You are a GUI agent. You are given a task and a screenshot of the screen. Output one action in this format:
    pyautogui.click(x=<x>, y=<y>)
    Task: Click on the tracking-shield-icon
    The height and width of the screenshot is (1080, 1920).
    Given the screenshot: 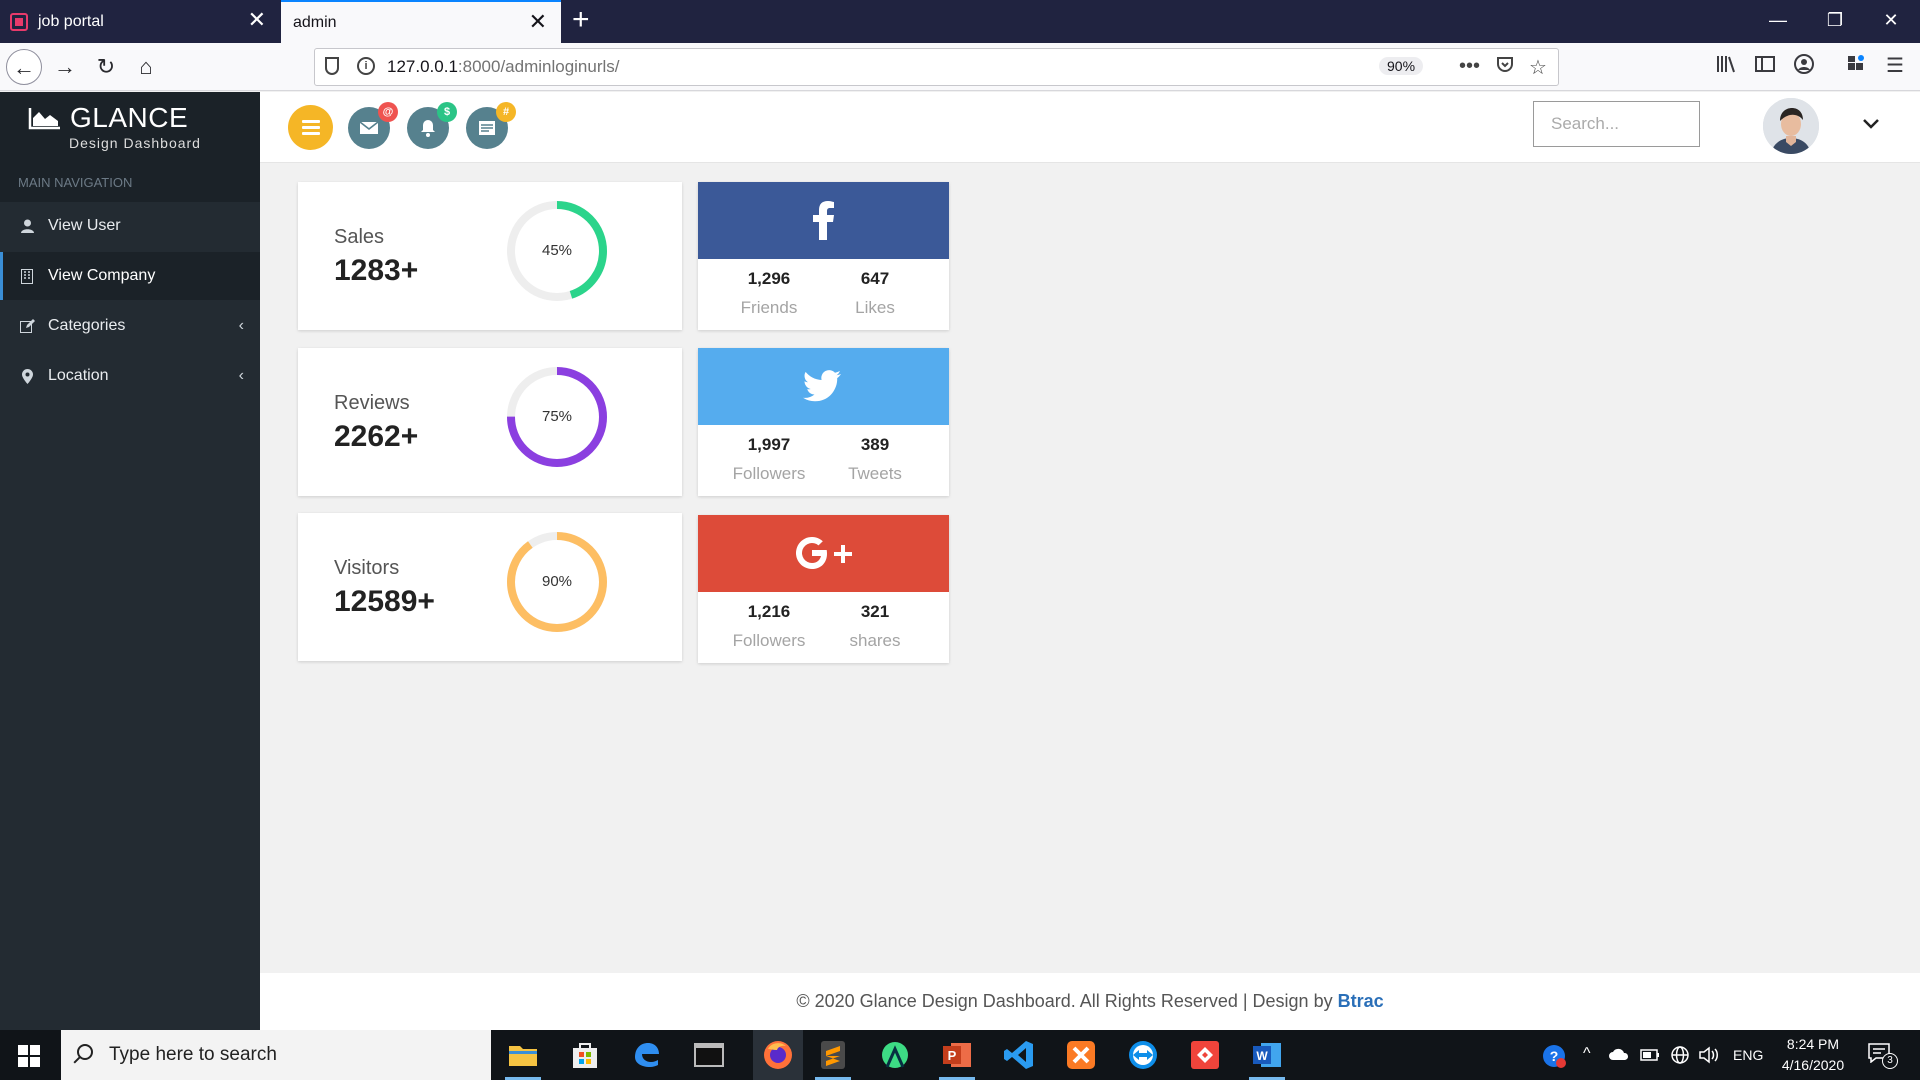 What is the action you would take?
    pyautogui.click(x=332, y=66)
    